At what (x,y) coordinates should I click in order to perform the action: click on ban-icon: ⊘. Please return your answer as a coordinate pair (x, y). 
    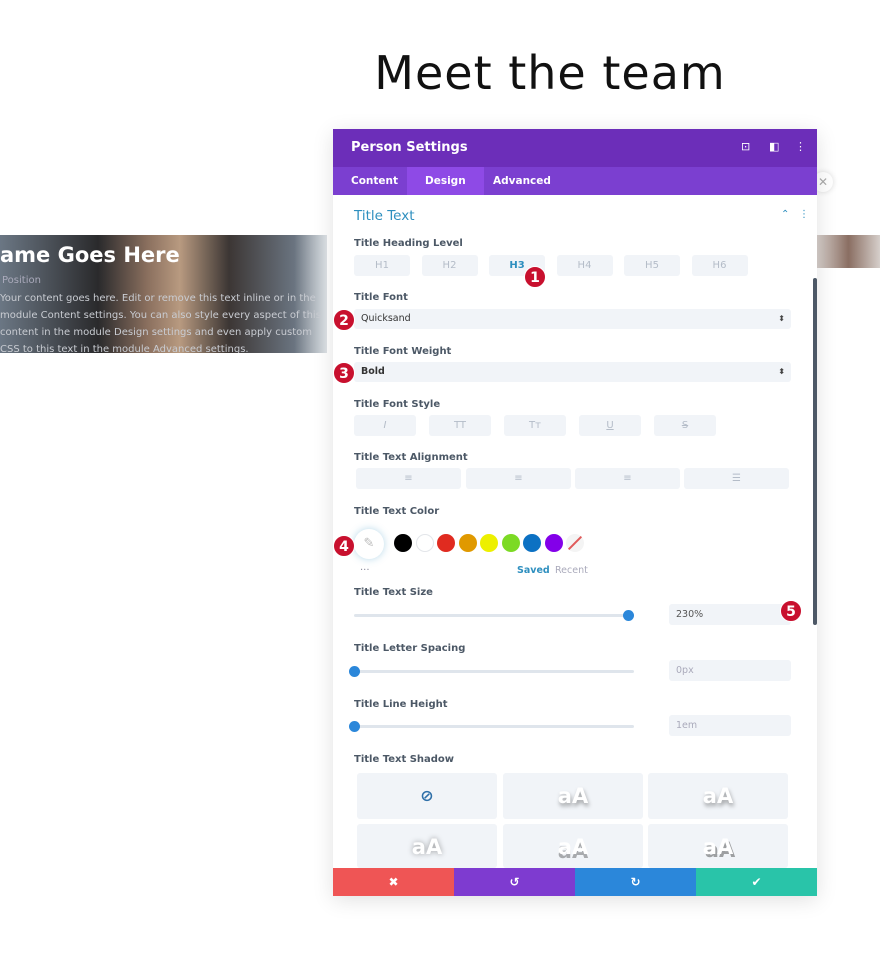
    Looking at the image, I should click on (427, 795).